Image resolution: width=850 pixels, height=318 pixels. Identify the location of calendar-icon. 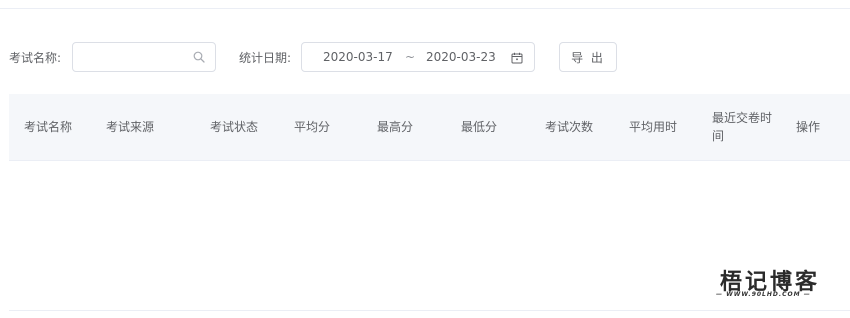
(517, 58).